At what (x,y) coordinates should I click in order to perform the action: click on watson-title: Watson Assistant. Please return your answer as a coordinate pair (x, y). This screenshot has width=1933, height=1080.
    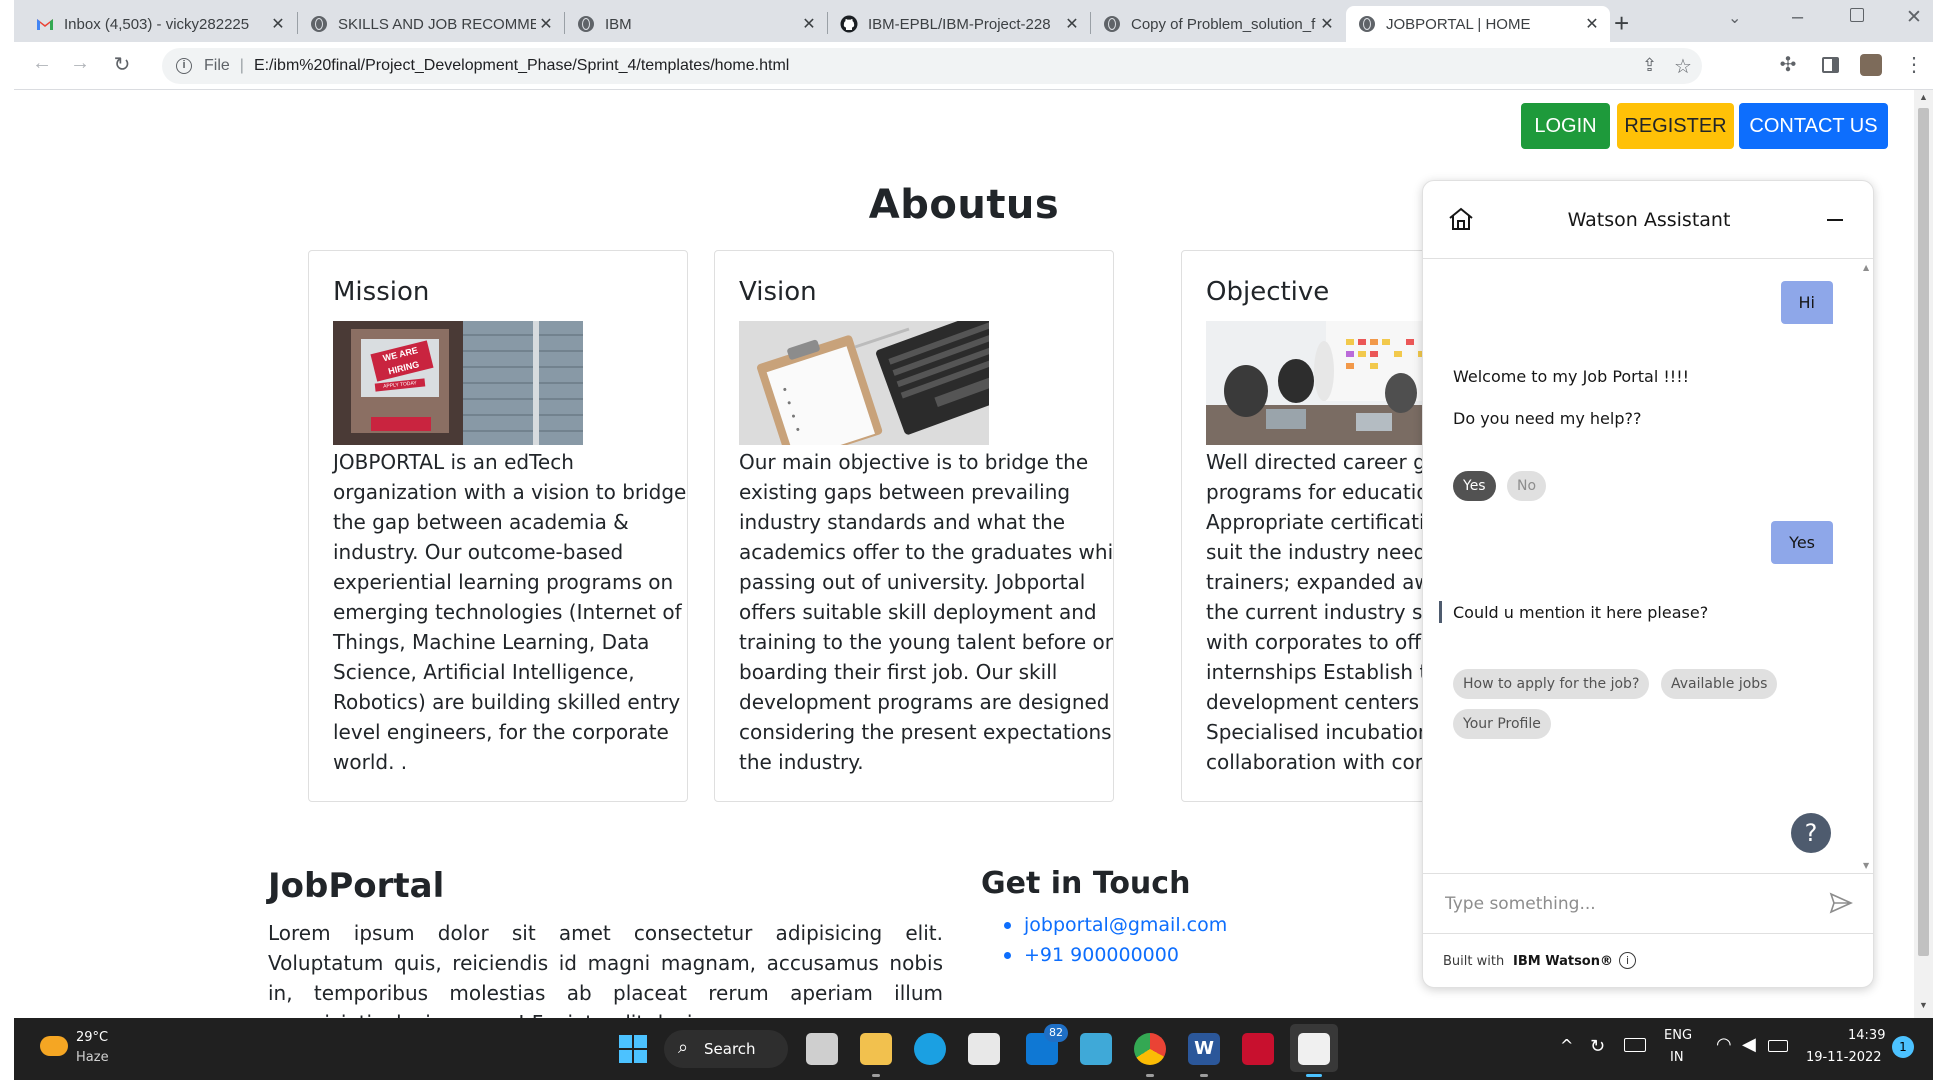
    Looking at the image, I should click on (1649, 219).